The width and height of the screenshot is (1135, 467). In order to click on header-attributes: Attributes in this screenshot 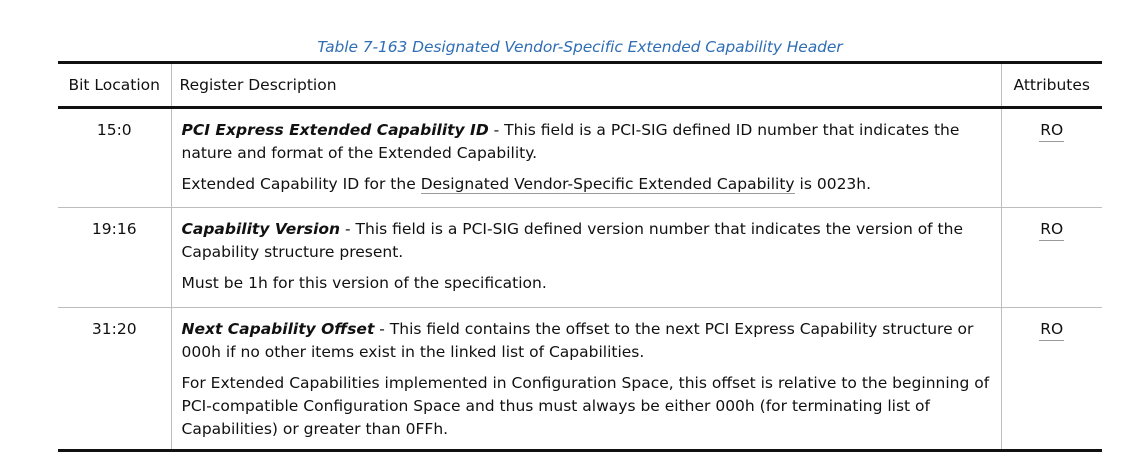, I will do `click(1051, 85)`.